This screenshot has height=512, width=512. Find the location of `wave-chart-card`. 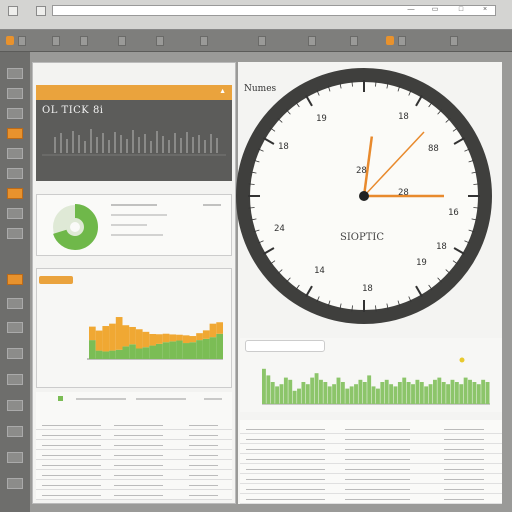

wave-chart-card is located at coordinates (371, 375).